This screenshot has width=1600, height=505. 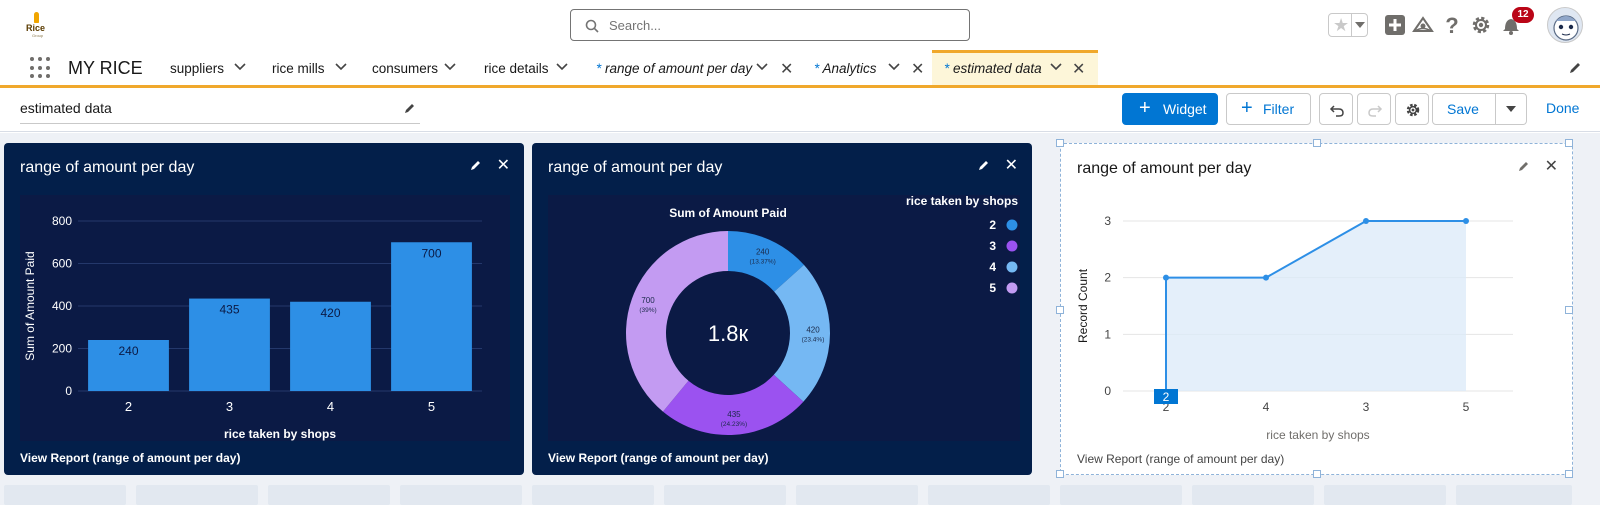 I want to click on y-tick-label: 1, so click(x=1107, y=334).